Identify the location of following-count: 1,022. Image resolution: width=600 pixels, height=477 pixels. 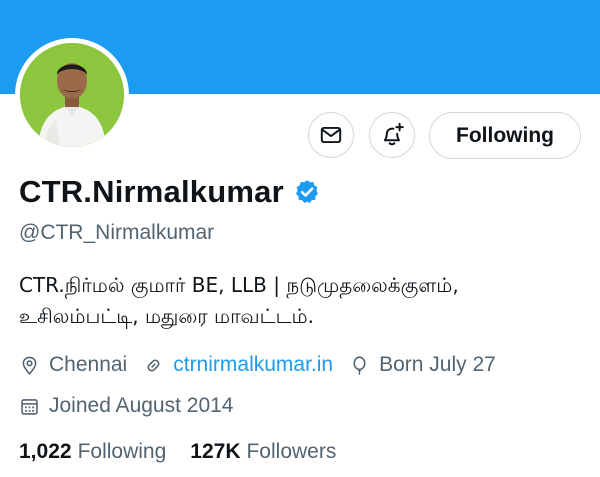
(45, 451).